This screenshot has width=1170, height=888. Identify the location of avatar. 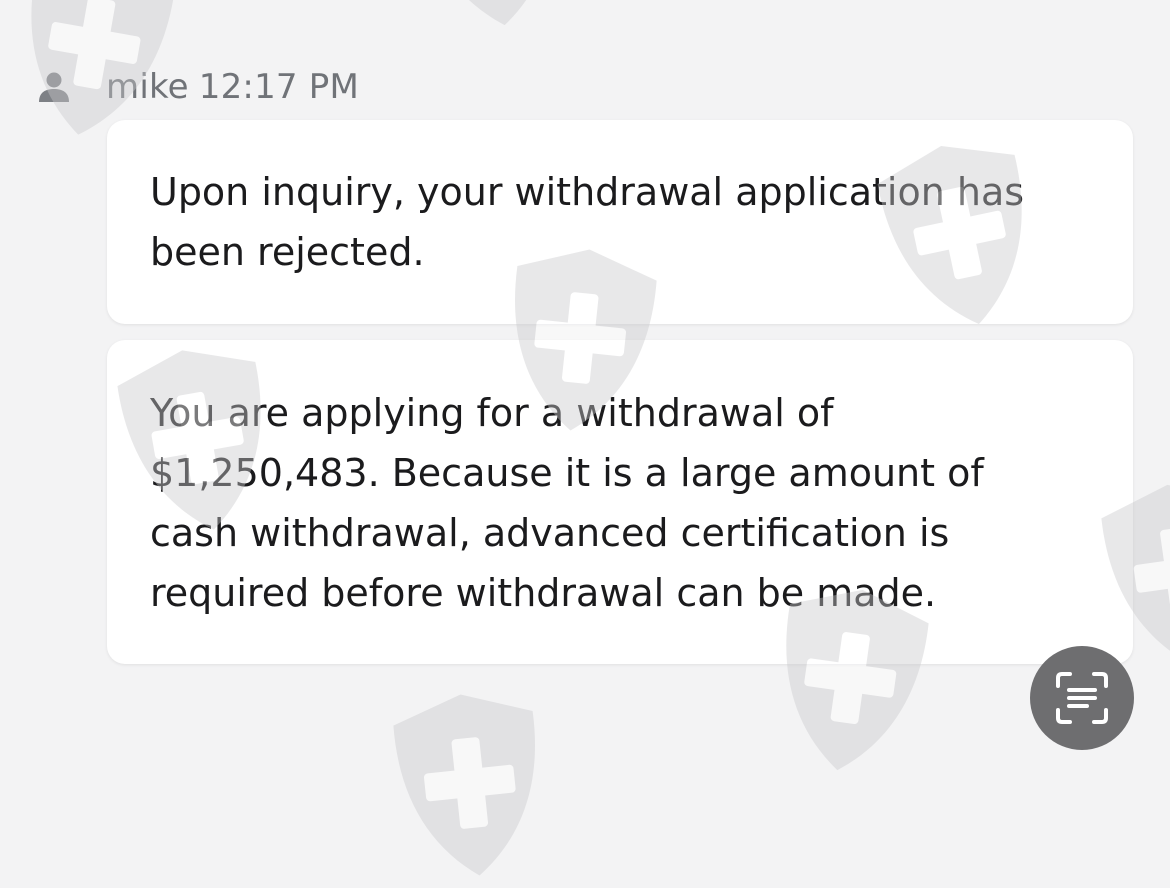
(54, 87).